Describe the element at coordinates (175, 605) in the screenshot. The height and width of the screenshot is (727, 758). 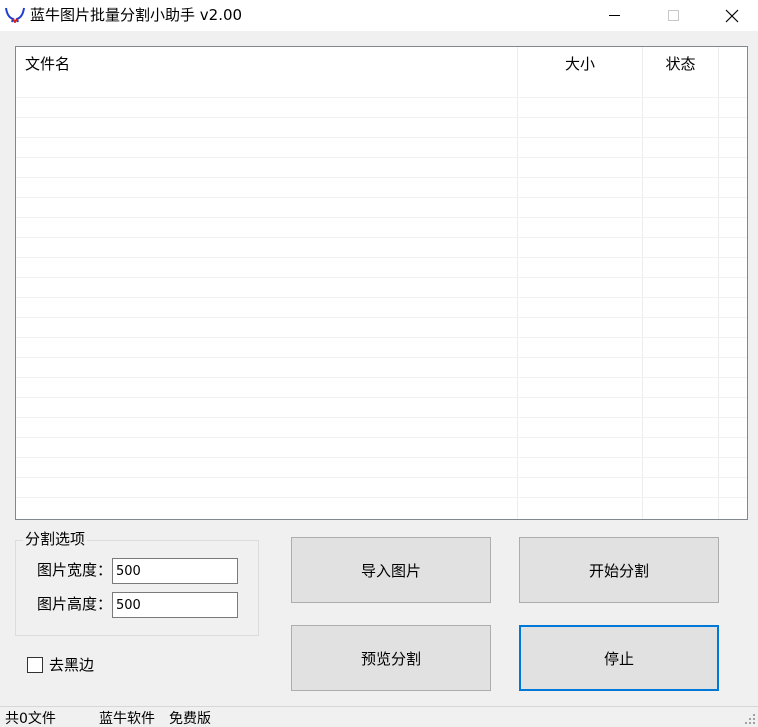
I see `height-input` at that location.